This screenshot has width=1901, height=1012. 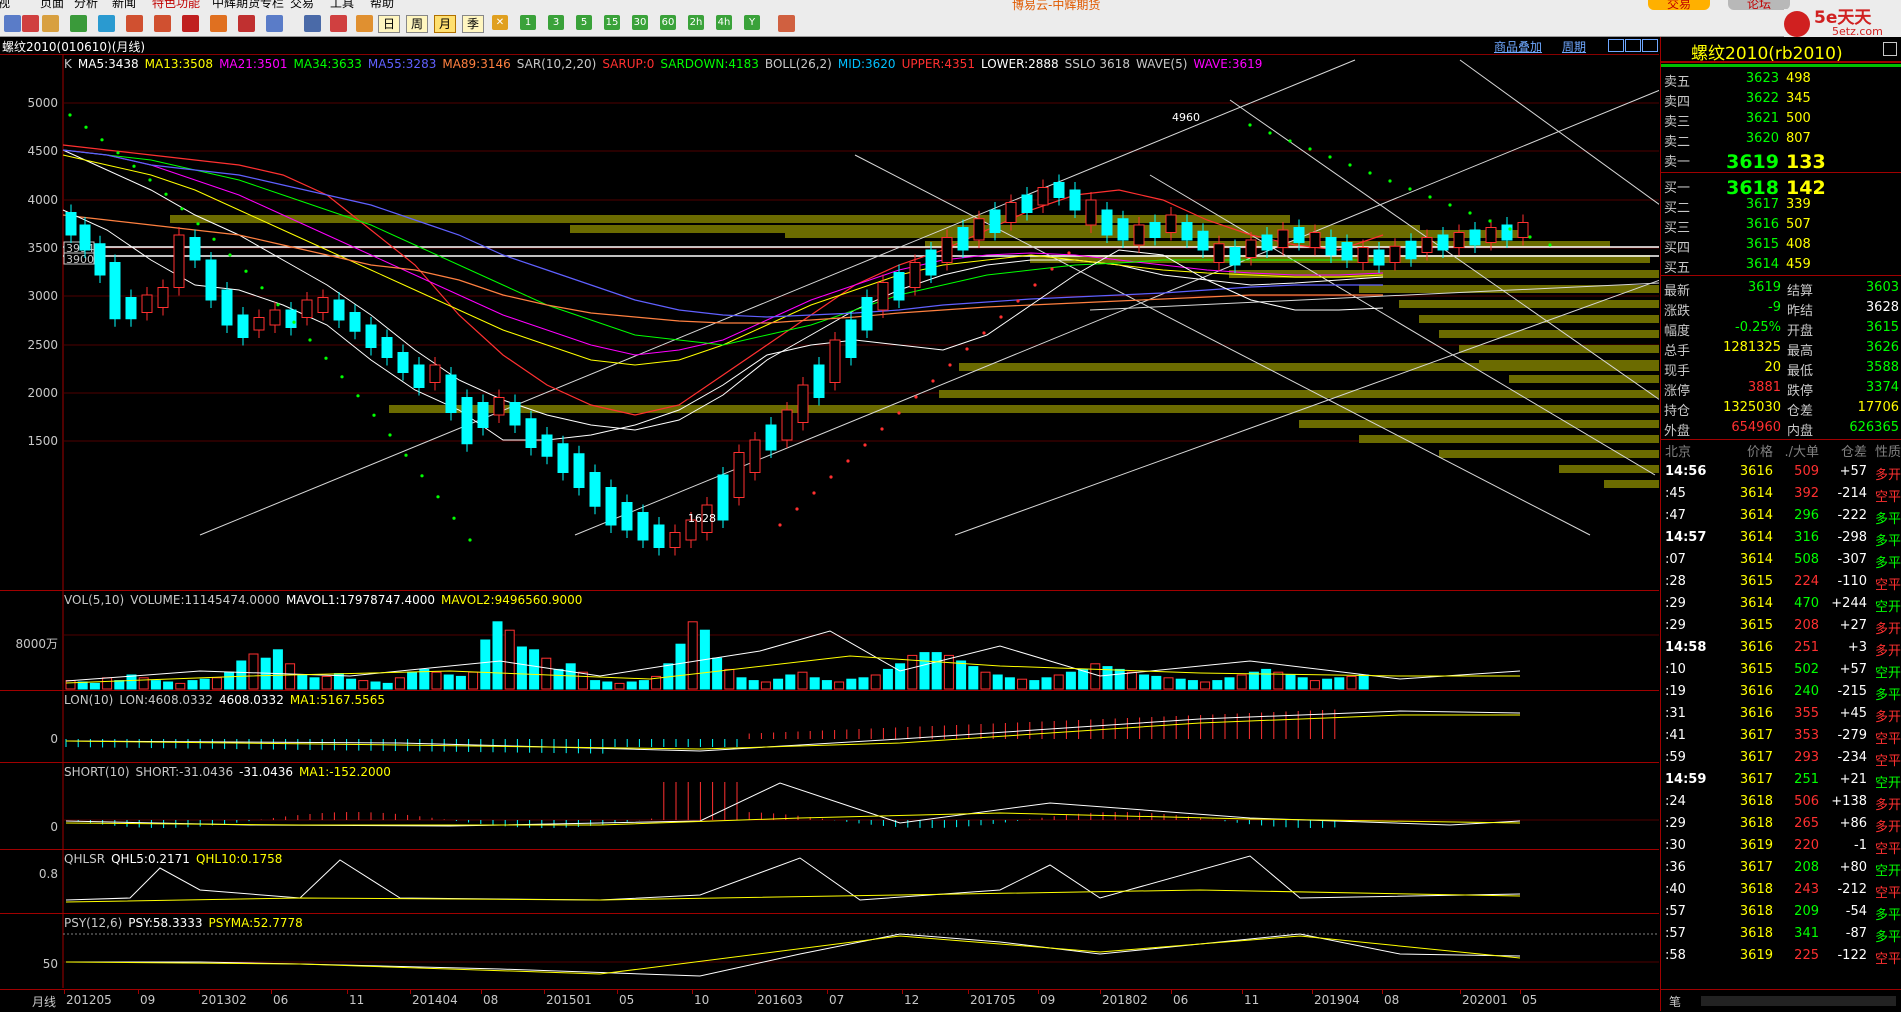 I want to click on zoom-out-icon, so click(x=162, y=23).